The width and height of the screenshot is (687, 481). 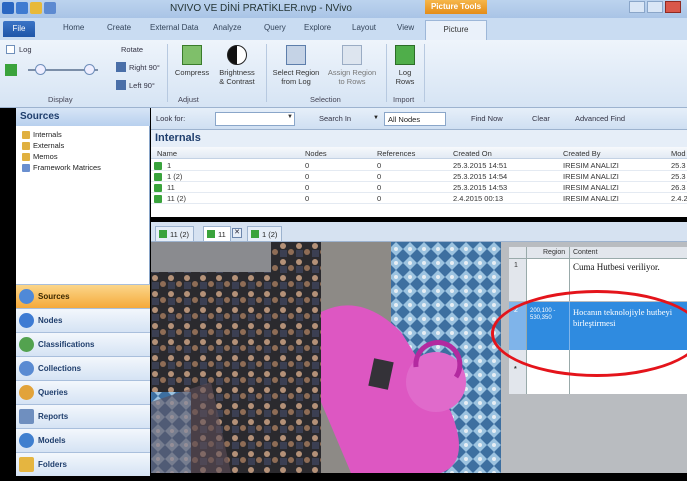 I want to click on nodes-icon, so click(x=26, y=320).